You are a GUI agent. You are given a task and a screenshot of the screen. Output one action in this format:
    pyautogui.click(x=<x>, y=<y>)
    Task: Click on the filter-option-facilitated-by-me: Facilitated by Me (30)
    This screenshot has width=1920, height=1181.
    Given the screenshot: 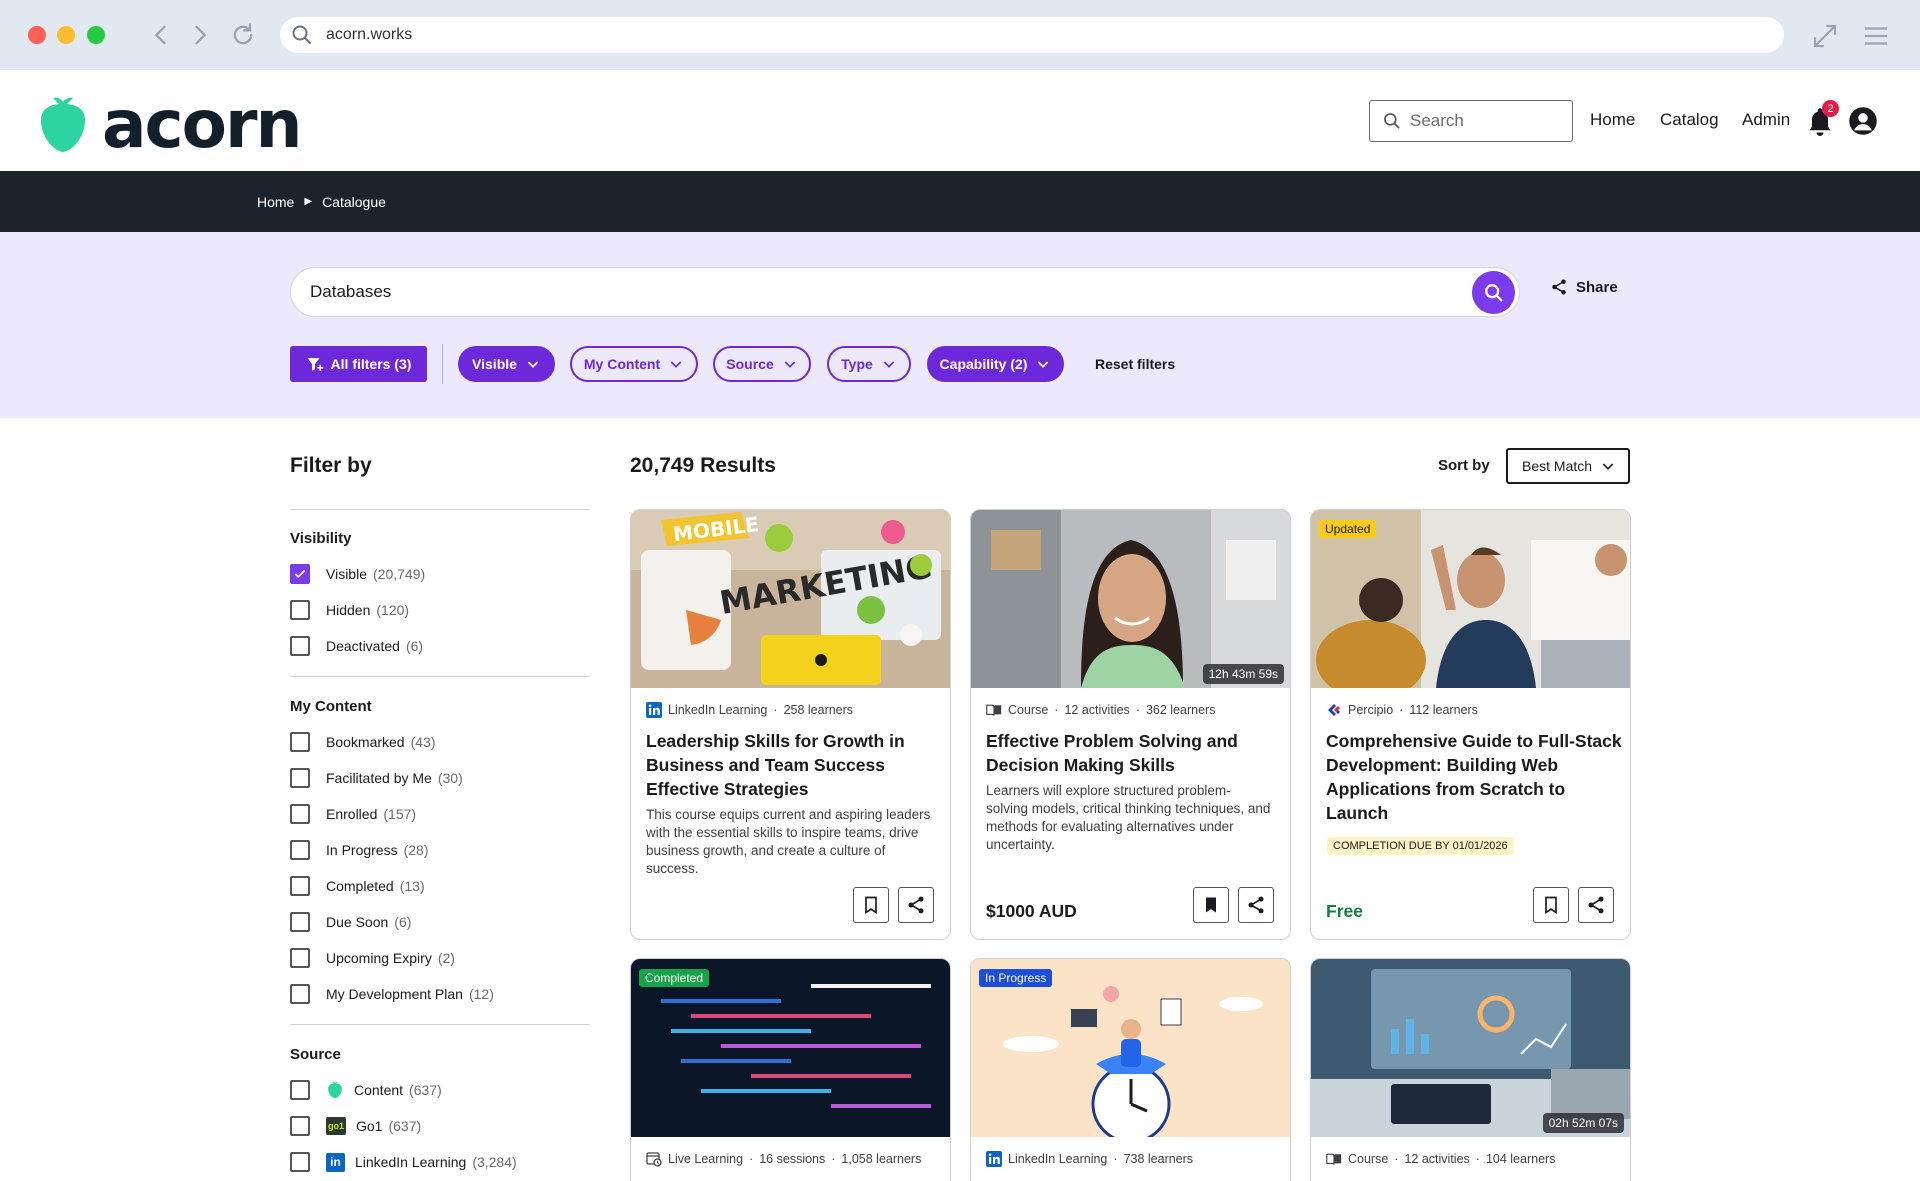 What is the action you would take?
    pyautogui.click(x=376, y=778)
    